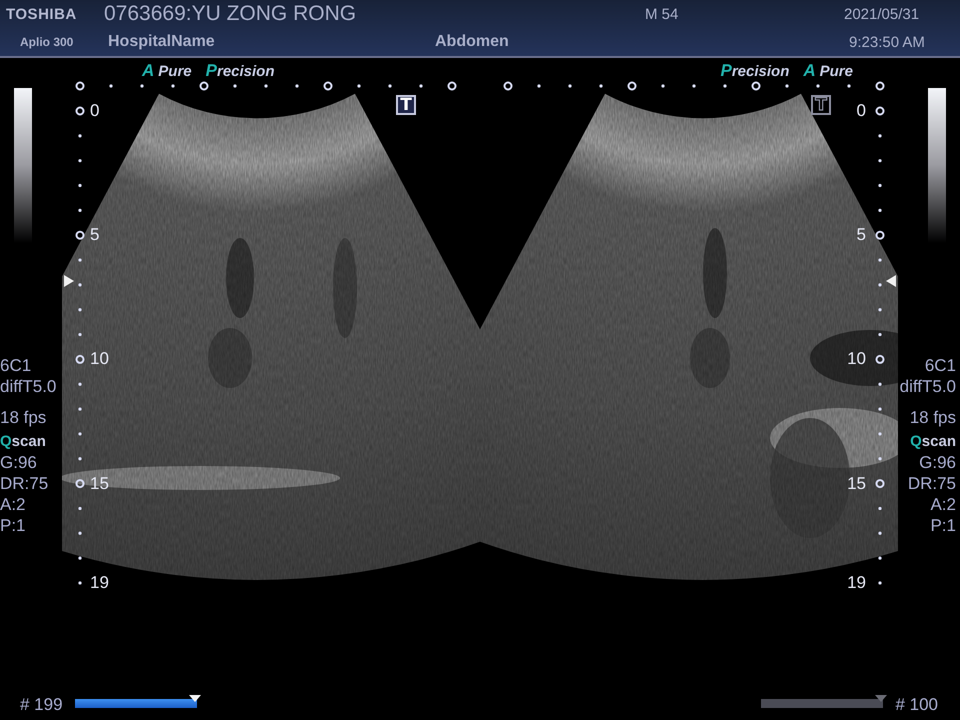 The height and width of the screenshot is (720, 960). Describe the element at coordinates (882, 14) in the screenshot. I see `exam-date: 2021/05/31` at that location.